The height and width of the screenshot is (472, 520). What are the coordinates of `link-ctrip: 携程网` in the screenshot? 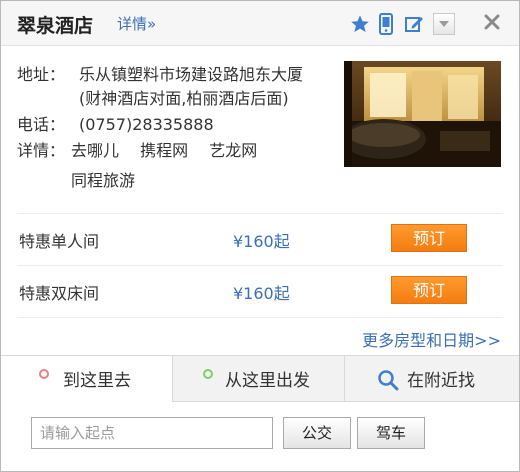 It's located at (164, 150).